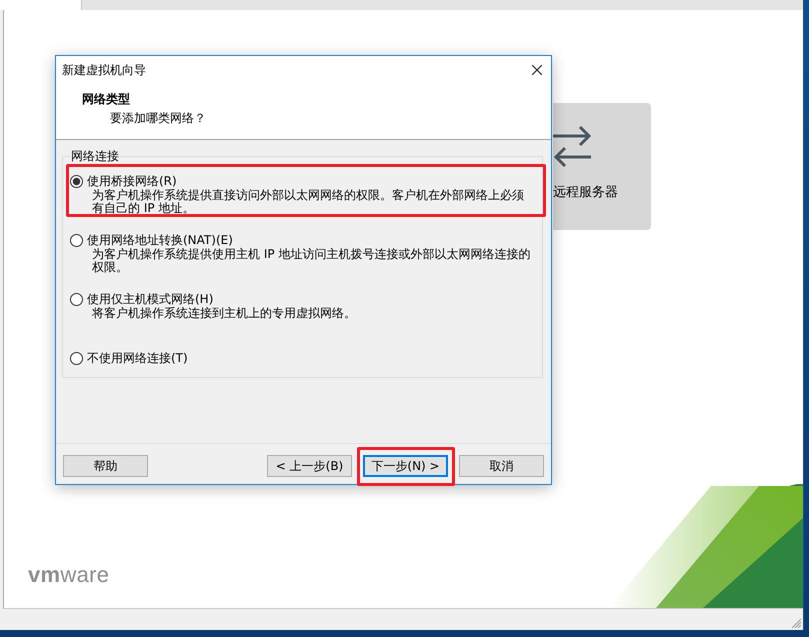 The width and height of the screenshot is (809, 637). I want to click on dialog-button: 帮助, so click(105, 466).